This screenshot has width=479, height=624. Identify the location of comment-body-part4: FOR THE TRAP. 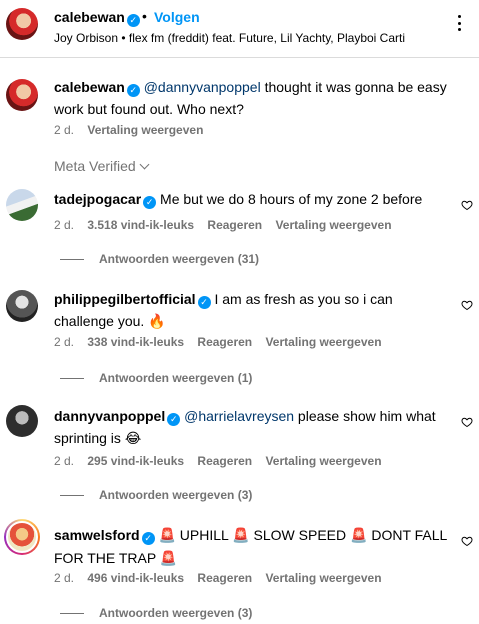
(107, 558).